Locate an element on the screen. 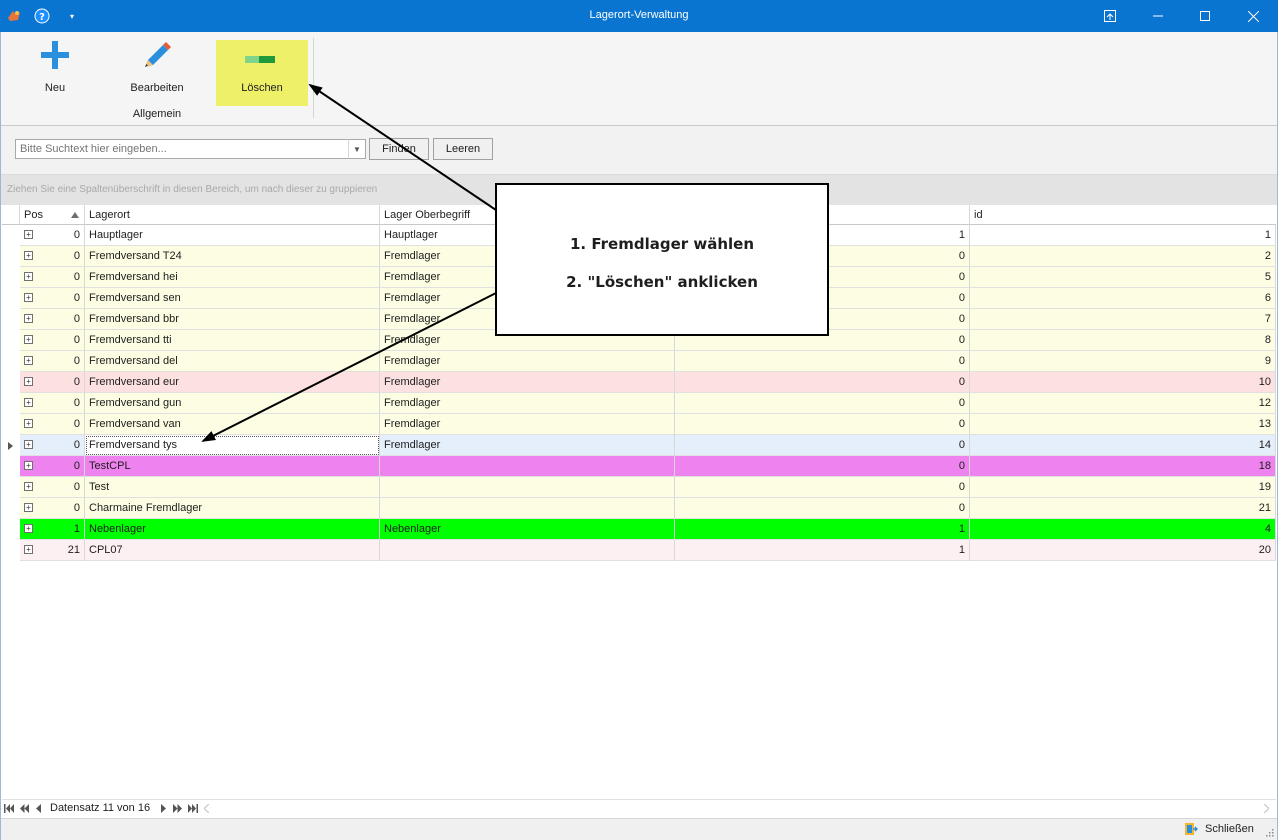 Image resolution: width=1278 pixels, height=840 pixels. ribbon-display-options-icon is located at coordinates (1110, 16).